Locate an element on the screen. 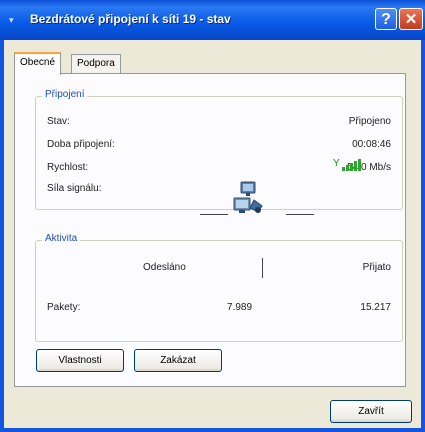 This screenshot has height=432, width=425. window-border-right is located at coordinates (423, 236).